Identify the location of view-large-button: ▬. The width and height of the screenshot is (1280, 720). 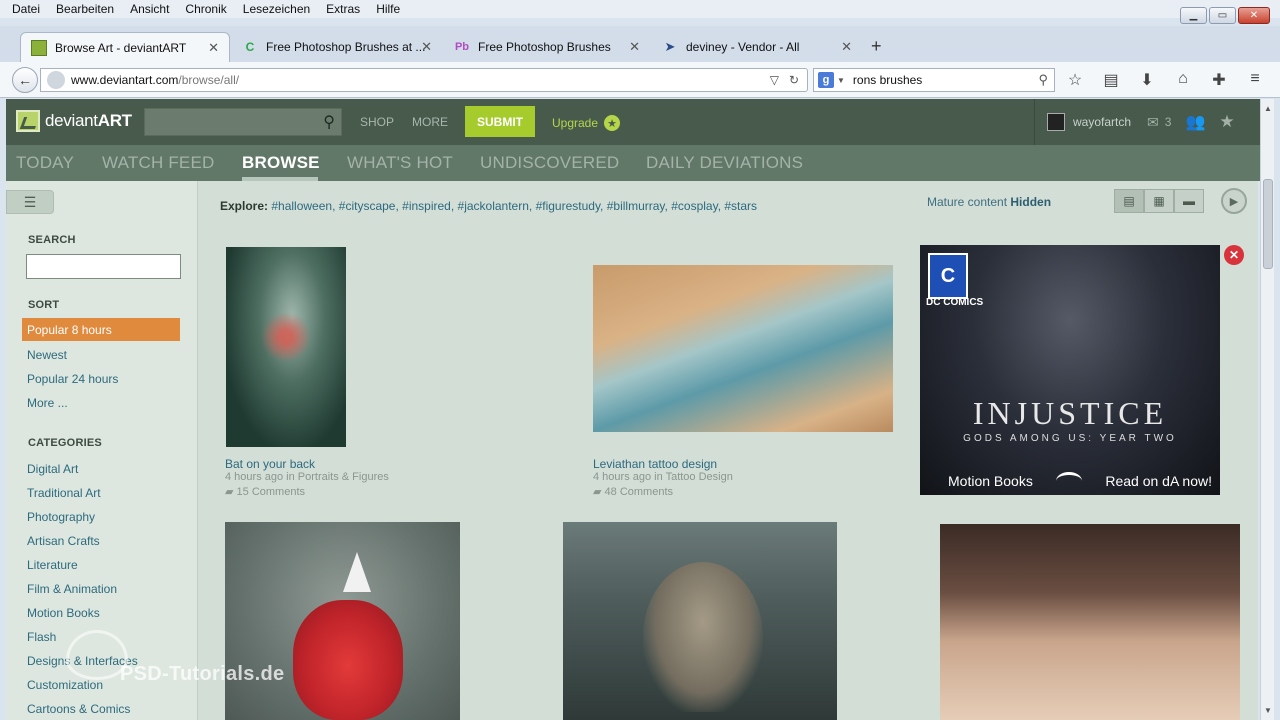
(1189, 201).